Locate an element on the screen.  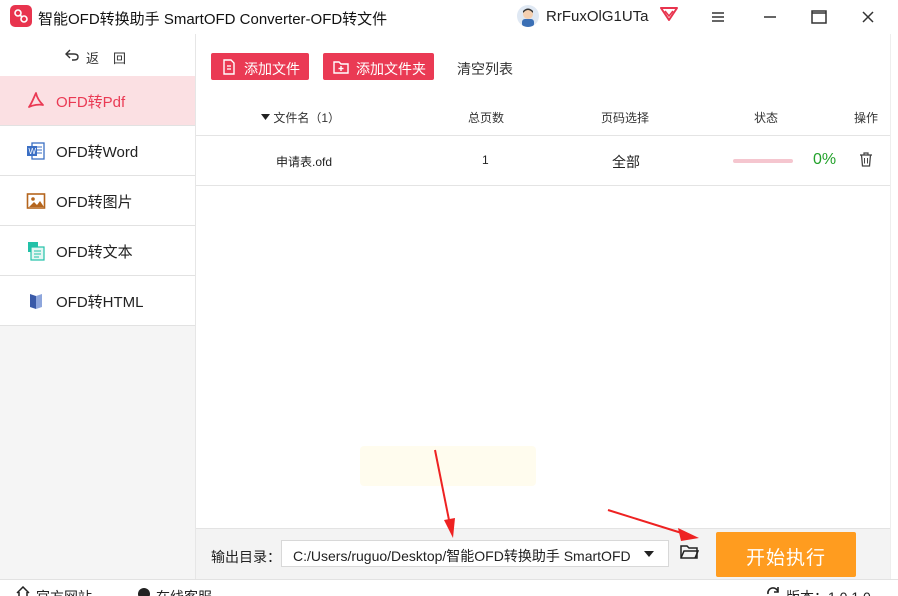
image-icon is located at coordinates (36, 201).